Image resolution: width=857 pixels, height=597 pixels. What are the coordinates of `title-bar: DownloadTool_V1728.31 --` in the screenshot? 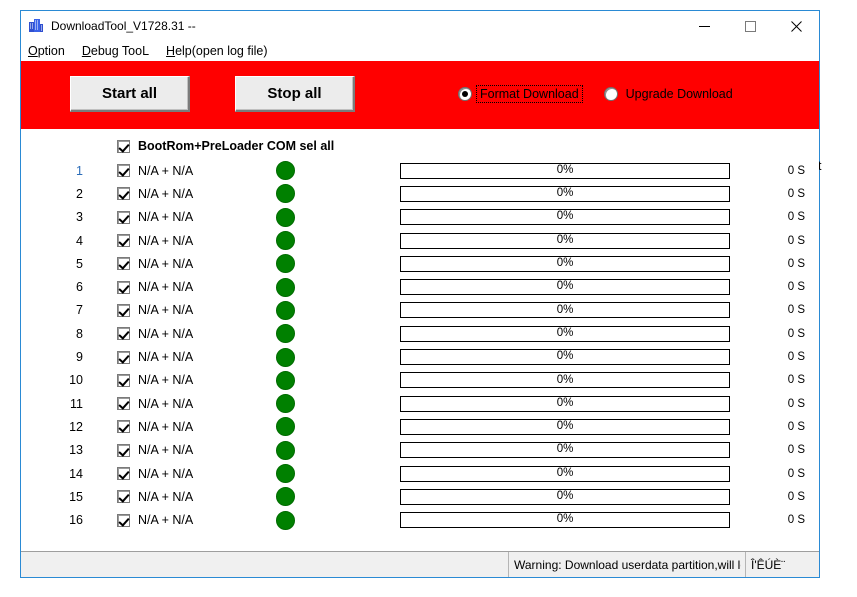 It's located at (420, 25).